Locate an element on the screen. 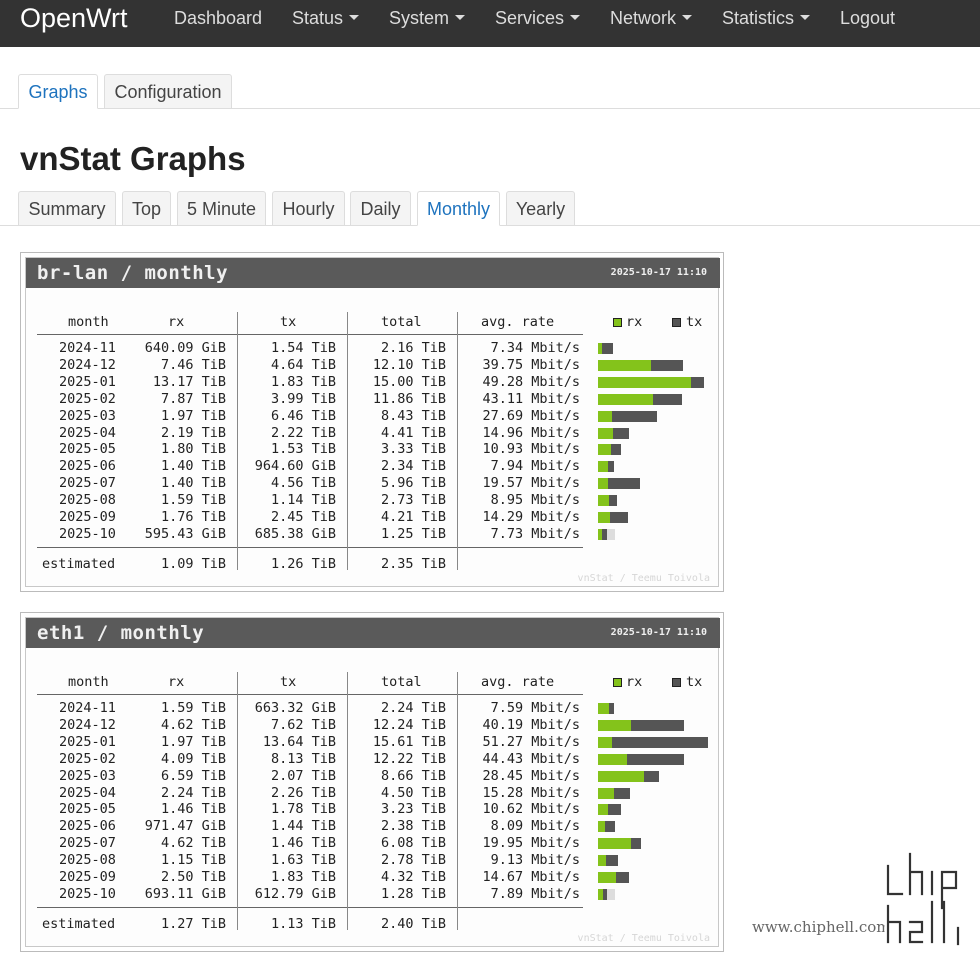 This screenshot has width=980, height=963. row-rate: 39.75 Mbit/s is located at coordinates (531, 364).